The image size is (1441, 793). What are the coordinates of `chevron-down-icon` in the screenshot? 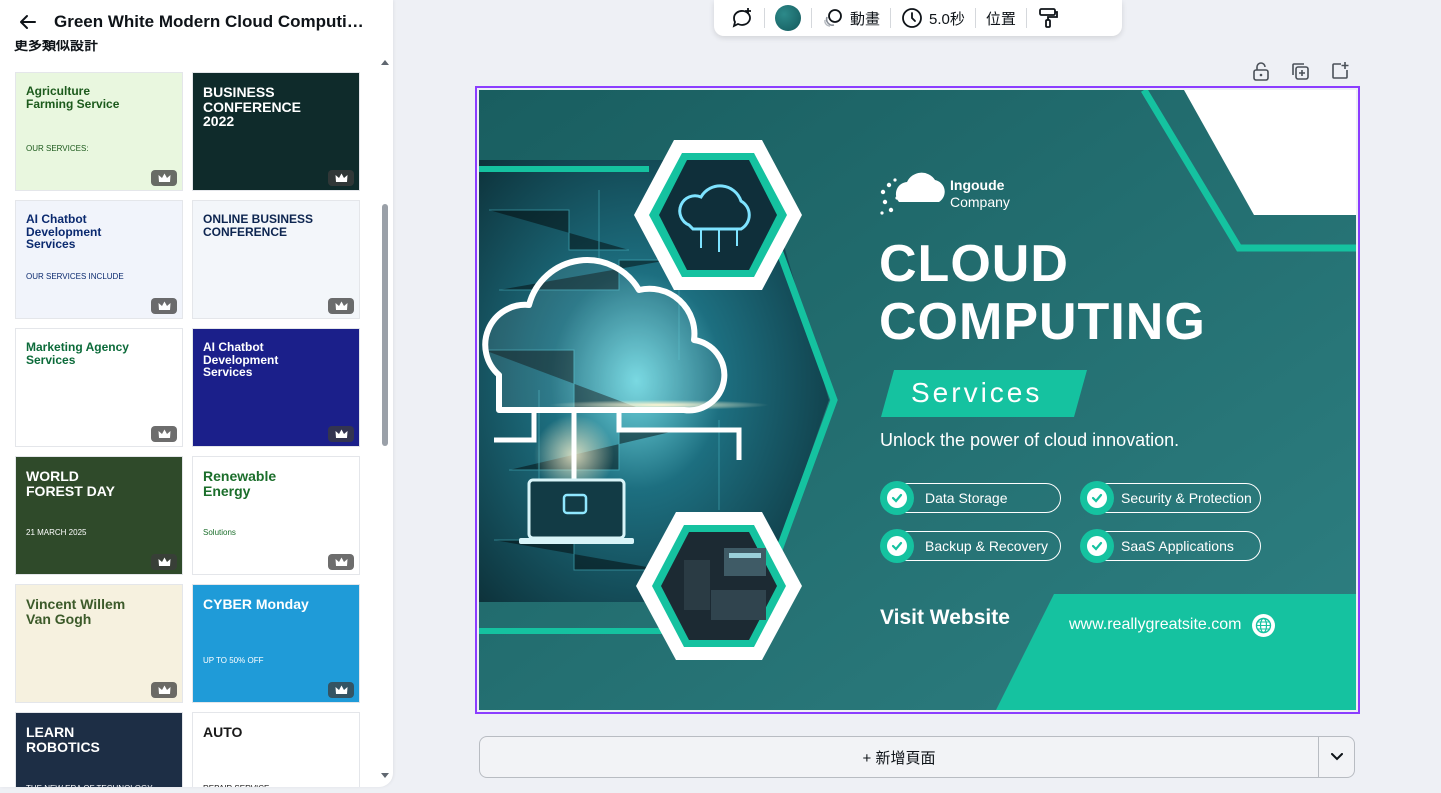 It's located at (1336, 757).